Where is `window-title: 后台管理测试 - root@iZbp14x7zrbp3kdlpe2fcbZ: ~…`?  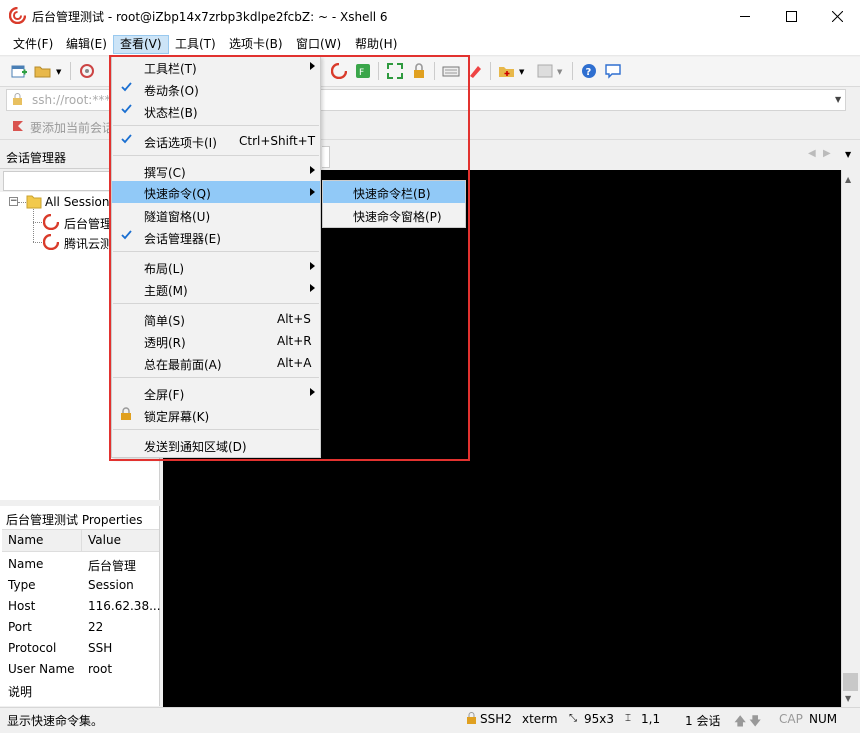 window-title: 后台管理测试 - root@iZbp14x7zrbp3kdlpe2fcbZ: ~… is located at coordinates (210, 17).